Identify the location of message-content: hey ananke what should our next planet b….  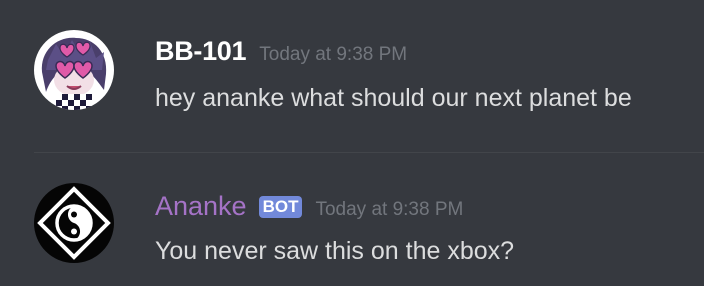
(393, 98).